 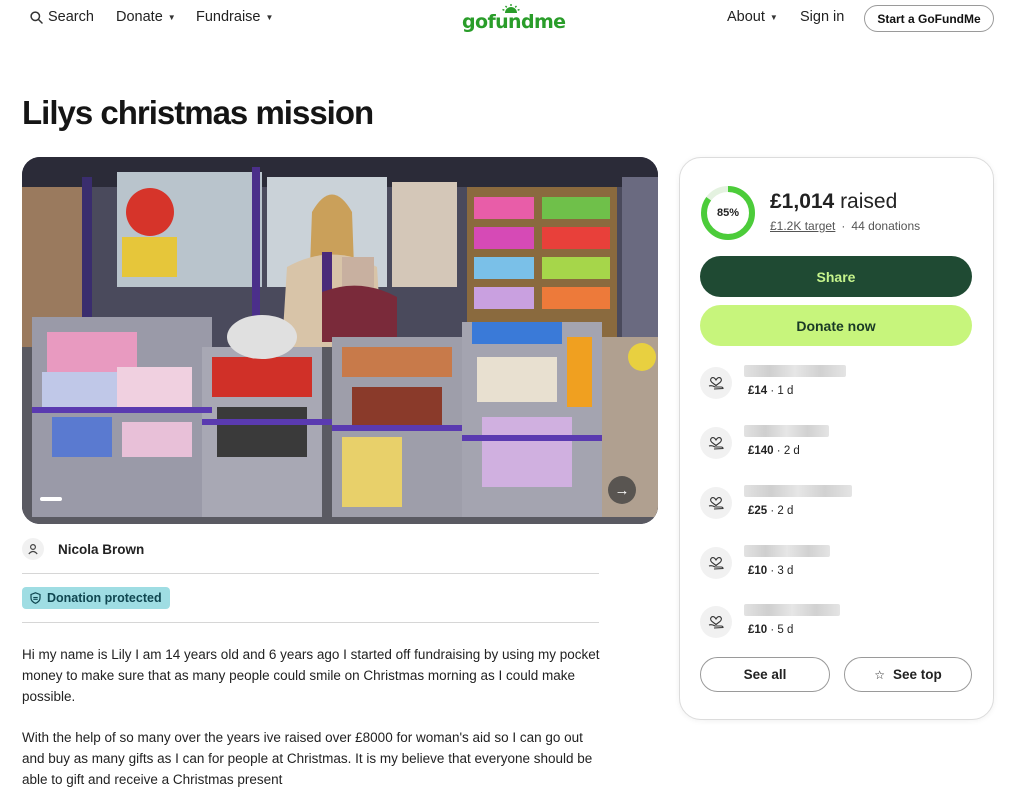 I want to click on donation-item: £140 · 2 d, so click(x=836, y=443).